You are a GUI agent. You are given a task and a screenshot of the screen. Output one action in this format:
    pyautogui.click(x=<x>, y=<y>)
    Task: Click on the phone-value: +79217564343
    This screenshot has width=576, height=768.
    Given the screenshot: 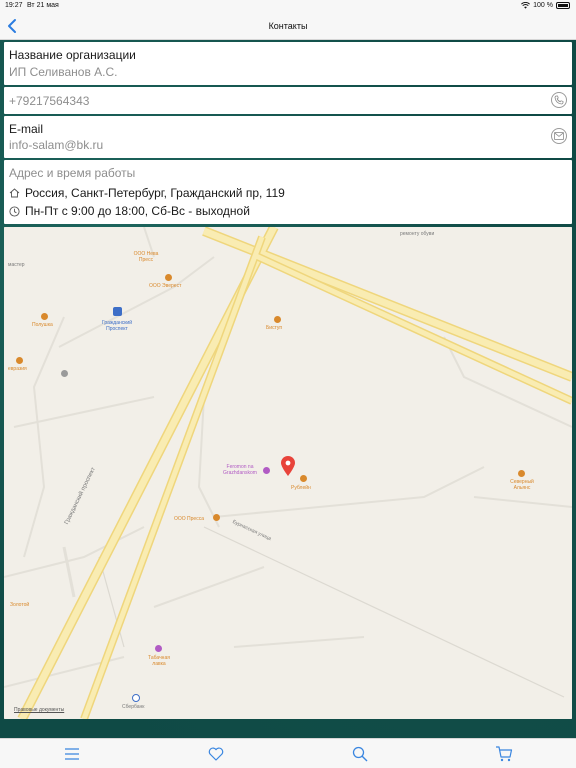 What is the action you would take?
    pyautogui.click(x=49, y=101)
    